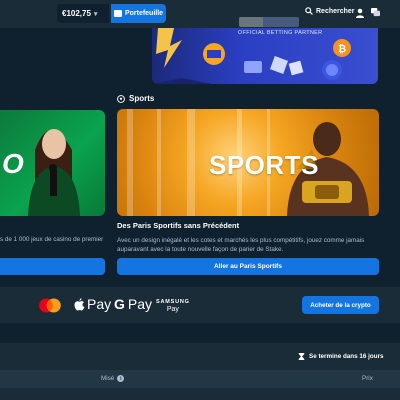 This screenshot has height=400, width=400. Describe the element at coordinates (172, 309) in the screenshot. I see `samsung-pay-text: Pay` at that location.